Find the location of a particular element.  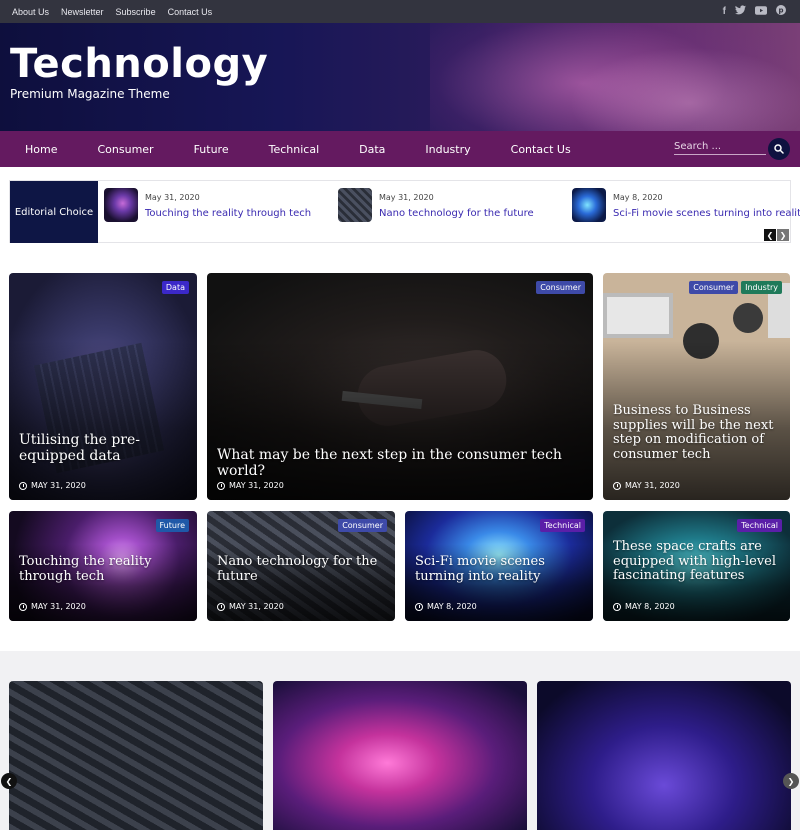

ticker-prev-button: ❮ is located at coordinates (770, 235).